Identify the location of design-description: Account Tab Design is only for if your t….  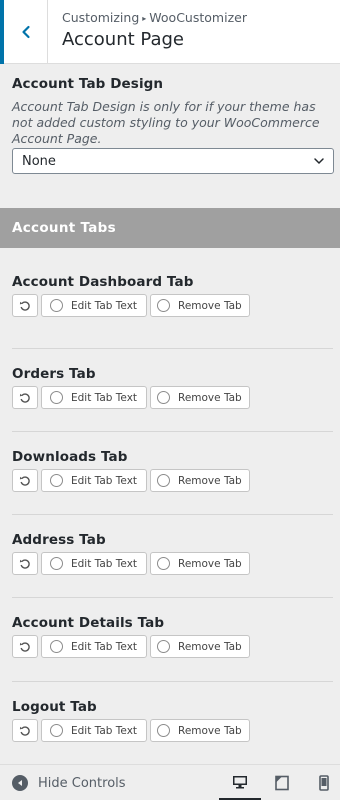
(166, 122).